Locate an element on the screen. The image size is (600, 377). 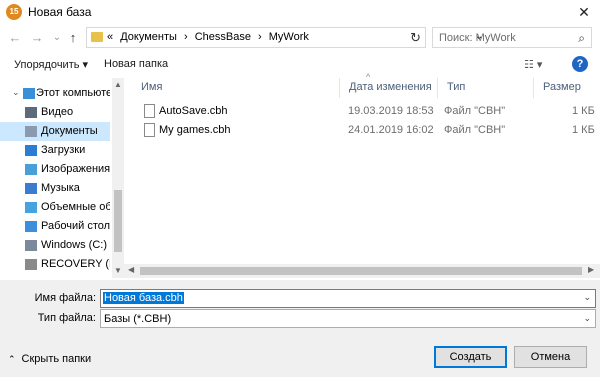
sidebar-item-downloads: Загрузки is located at coordinates (55, 150).